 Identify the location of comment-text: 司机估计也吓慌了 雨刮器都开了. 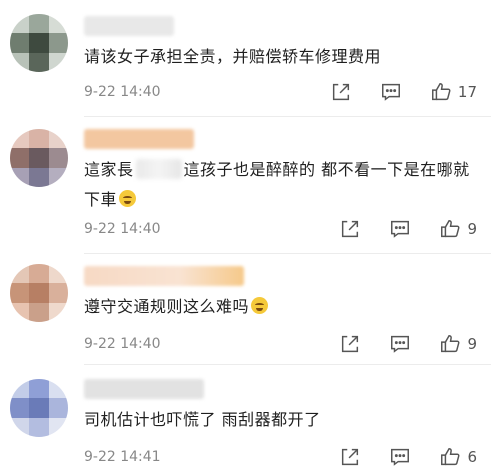
(202, 419).